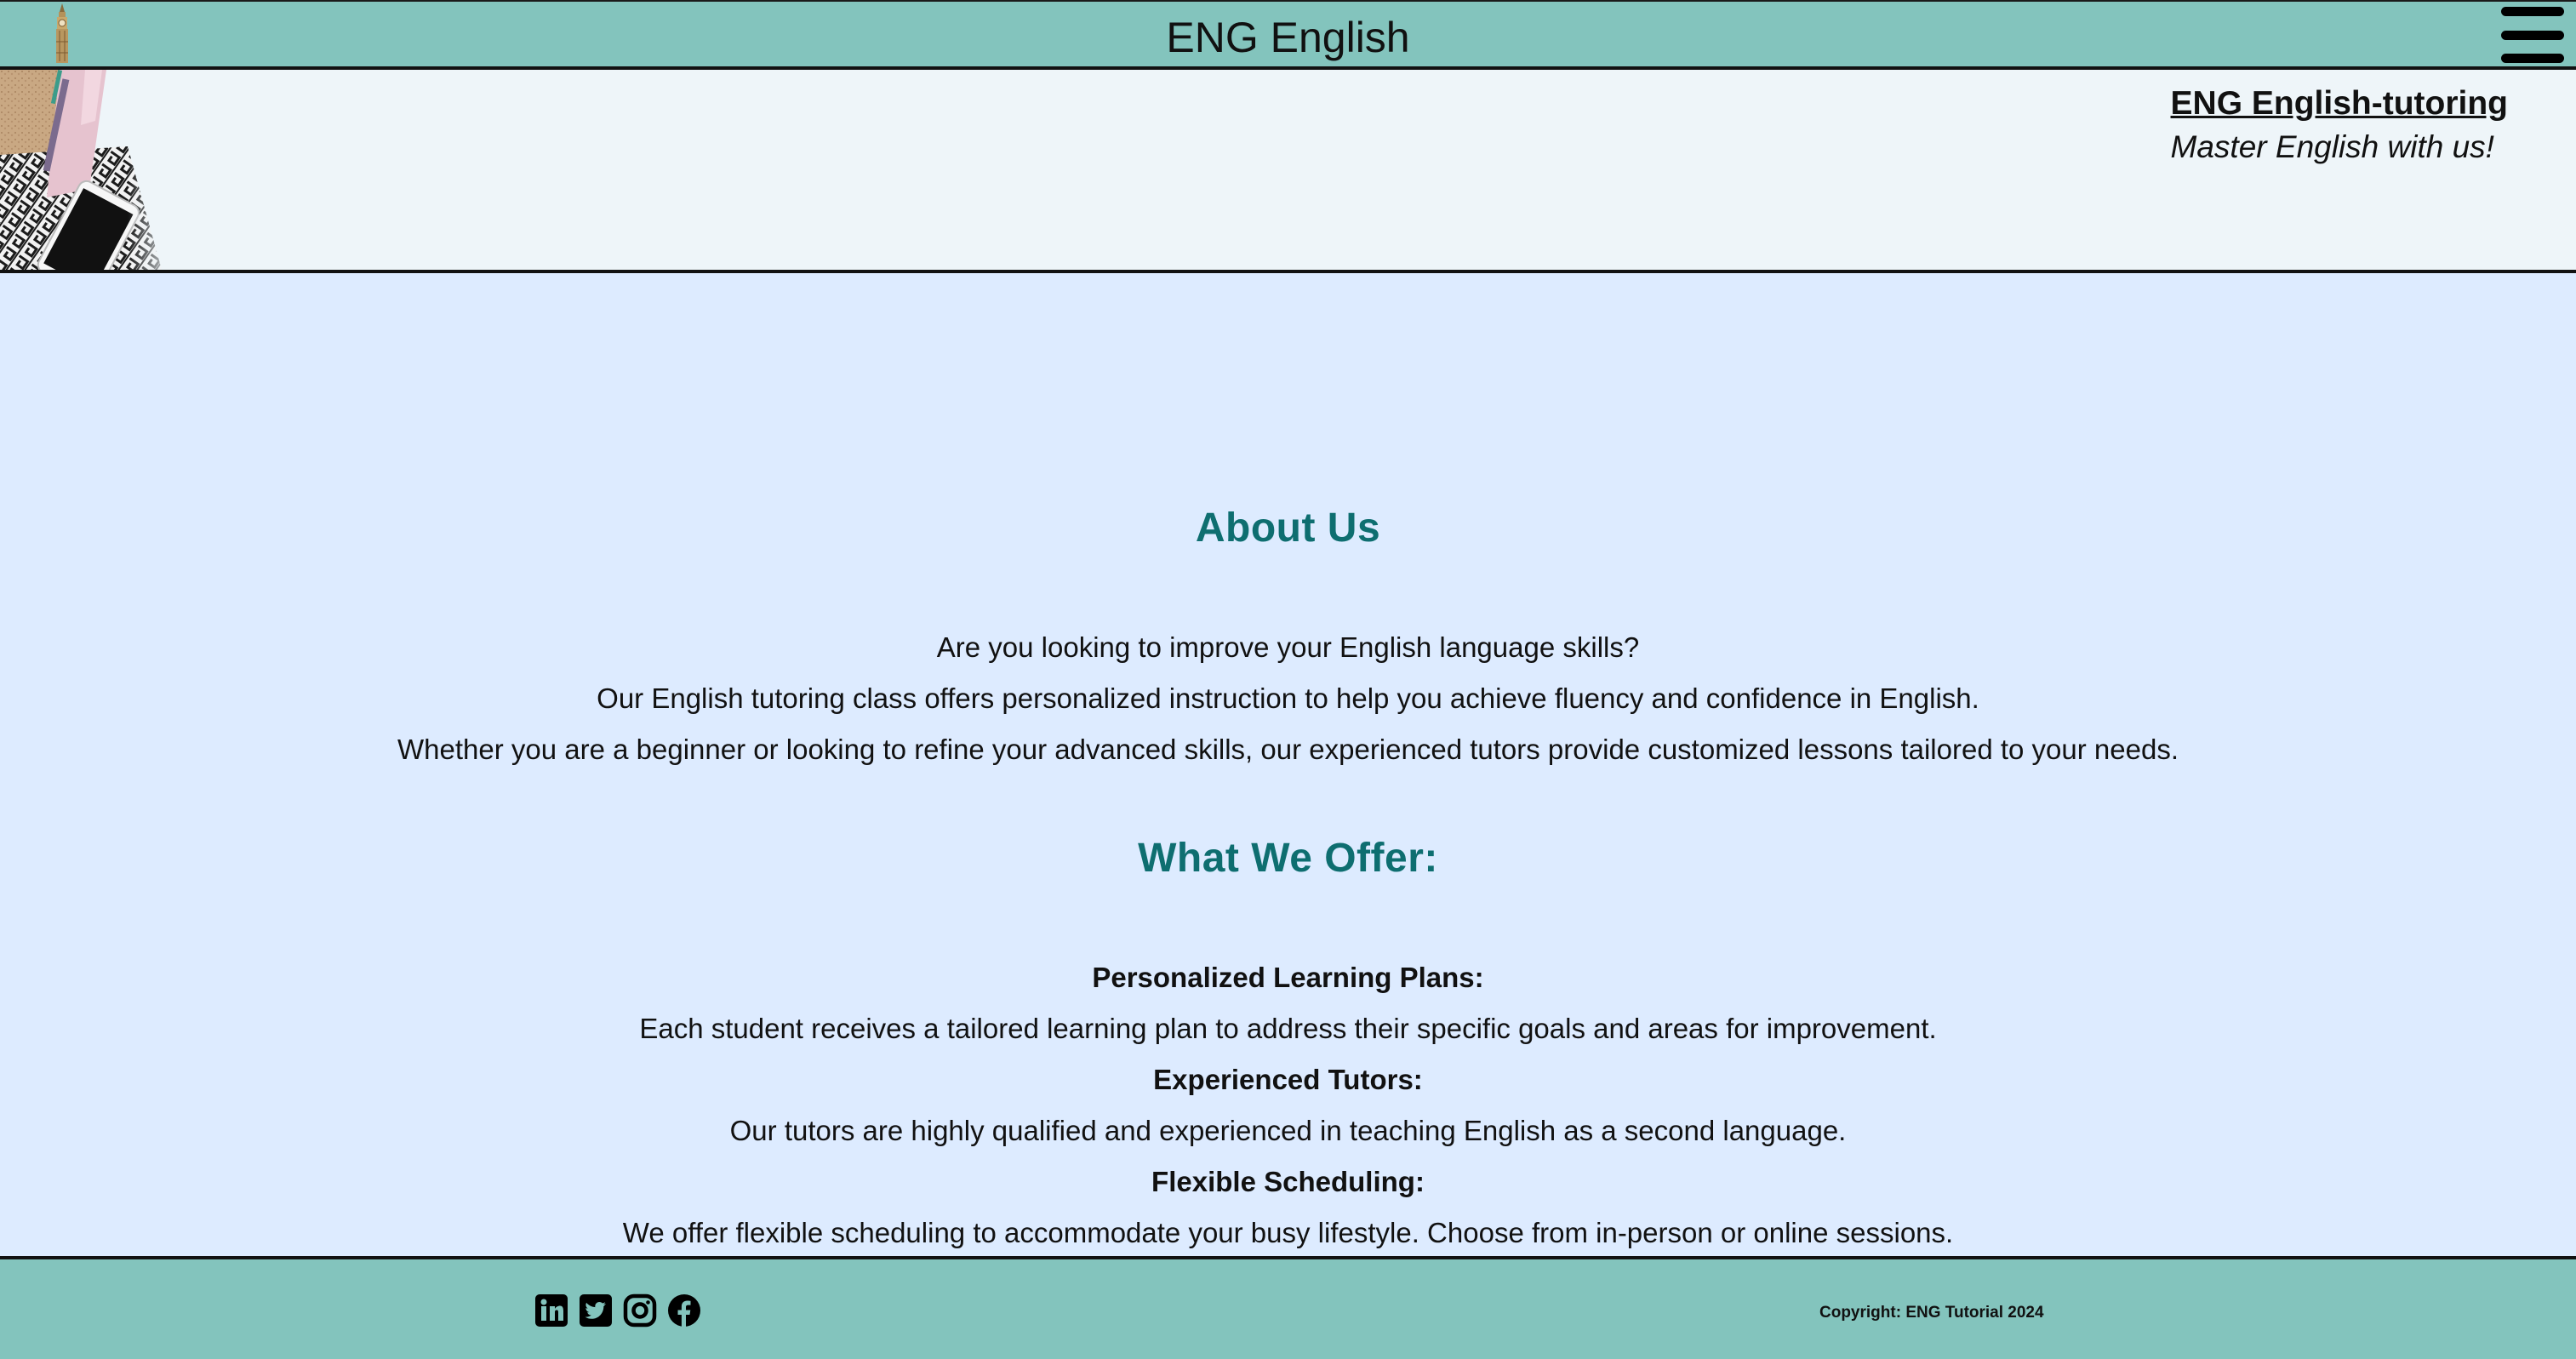  What do you see at coordinates (1288, 977) in the screenshot?
I see `offer-item-title: Personalized Learning Plans:` at bounding box center [1288, 977].